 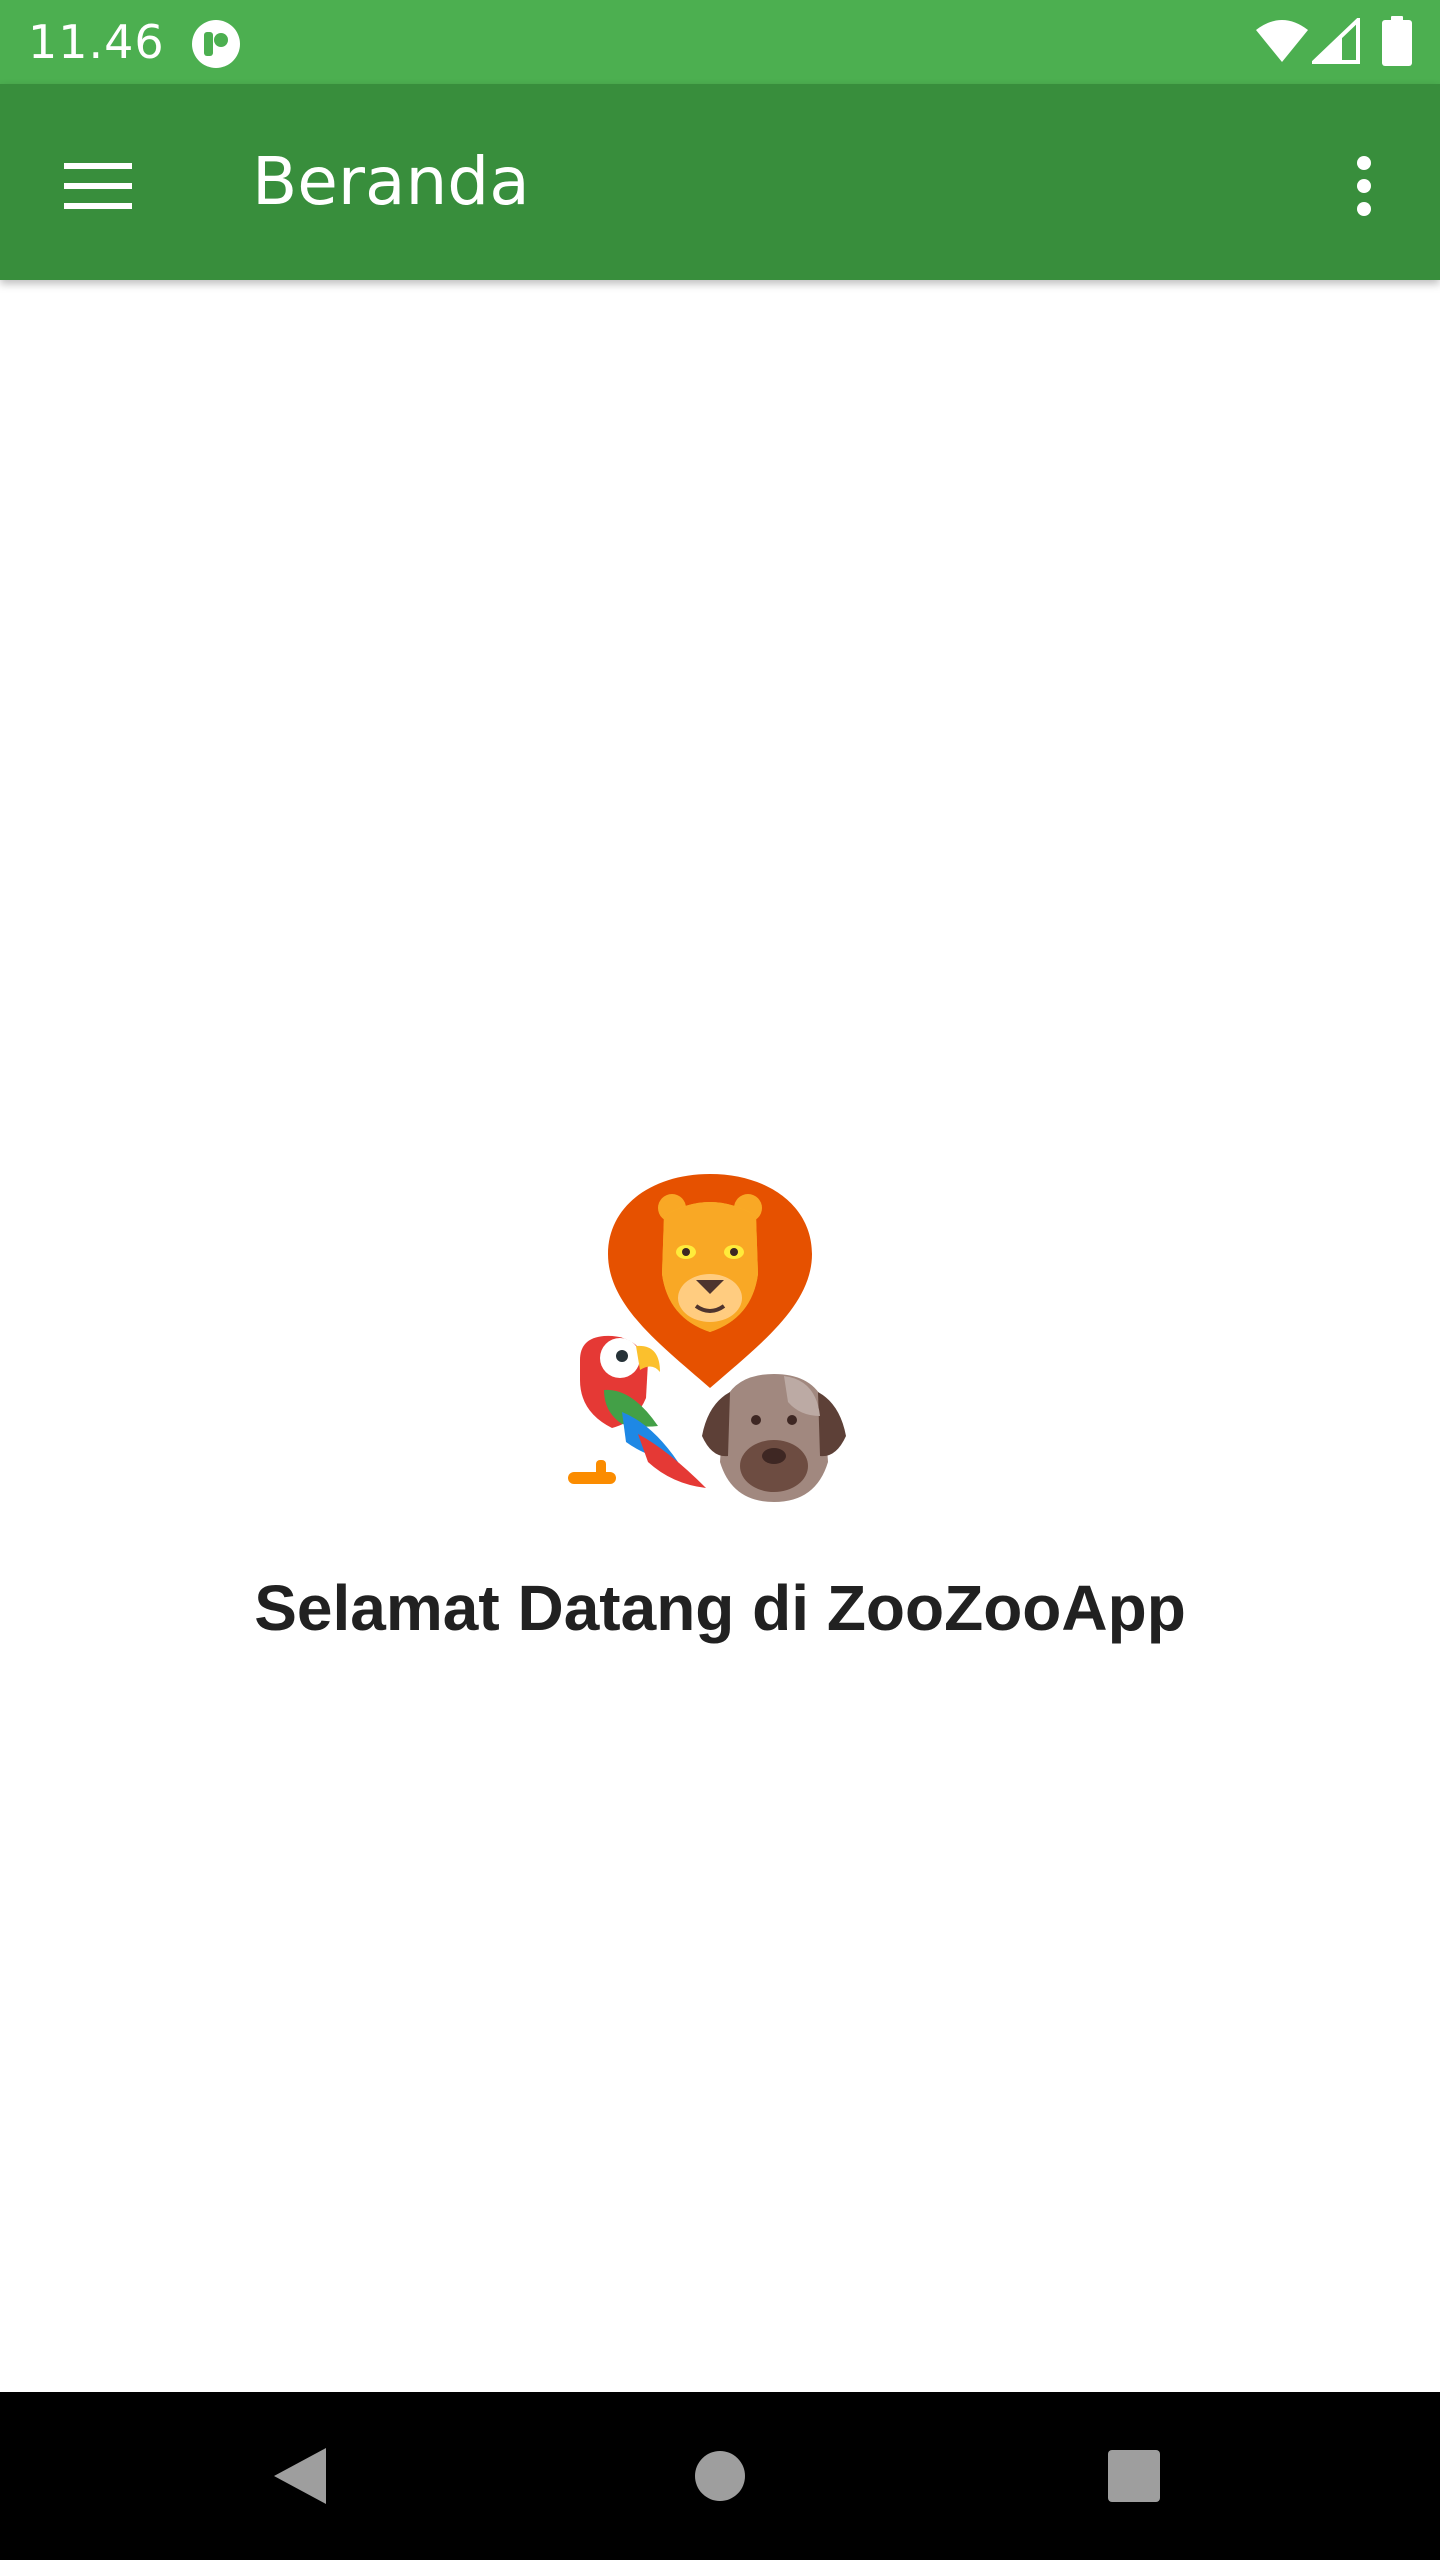 I want to click on app-bar: Beranda, so click(x=720, y=182).